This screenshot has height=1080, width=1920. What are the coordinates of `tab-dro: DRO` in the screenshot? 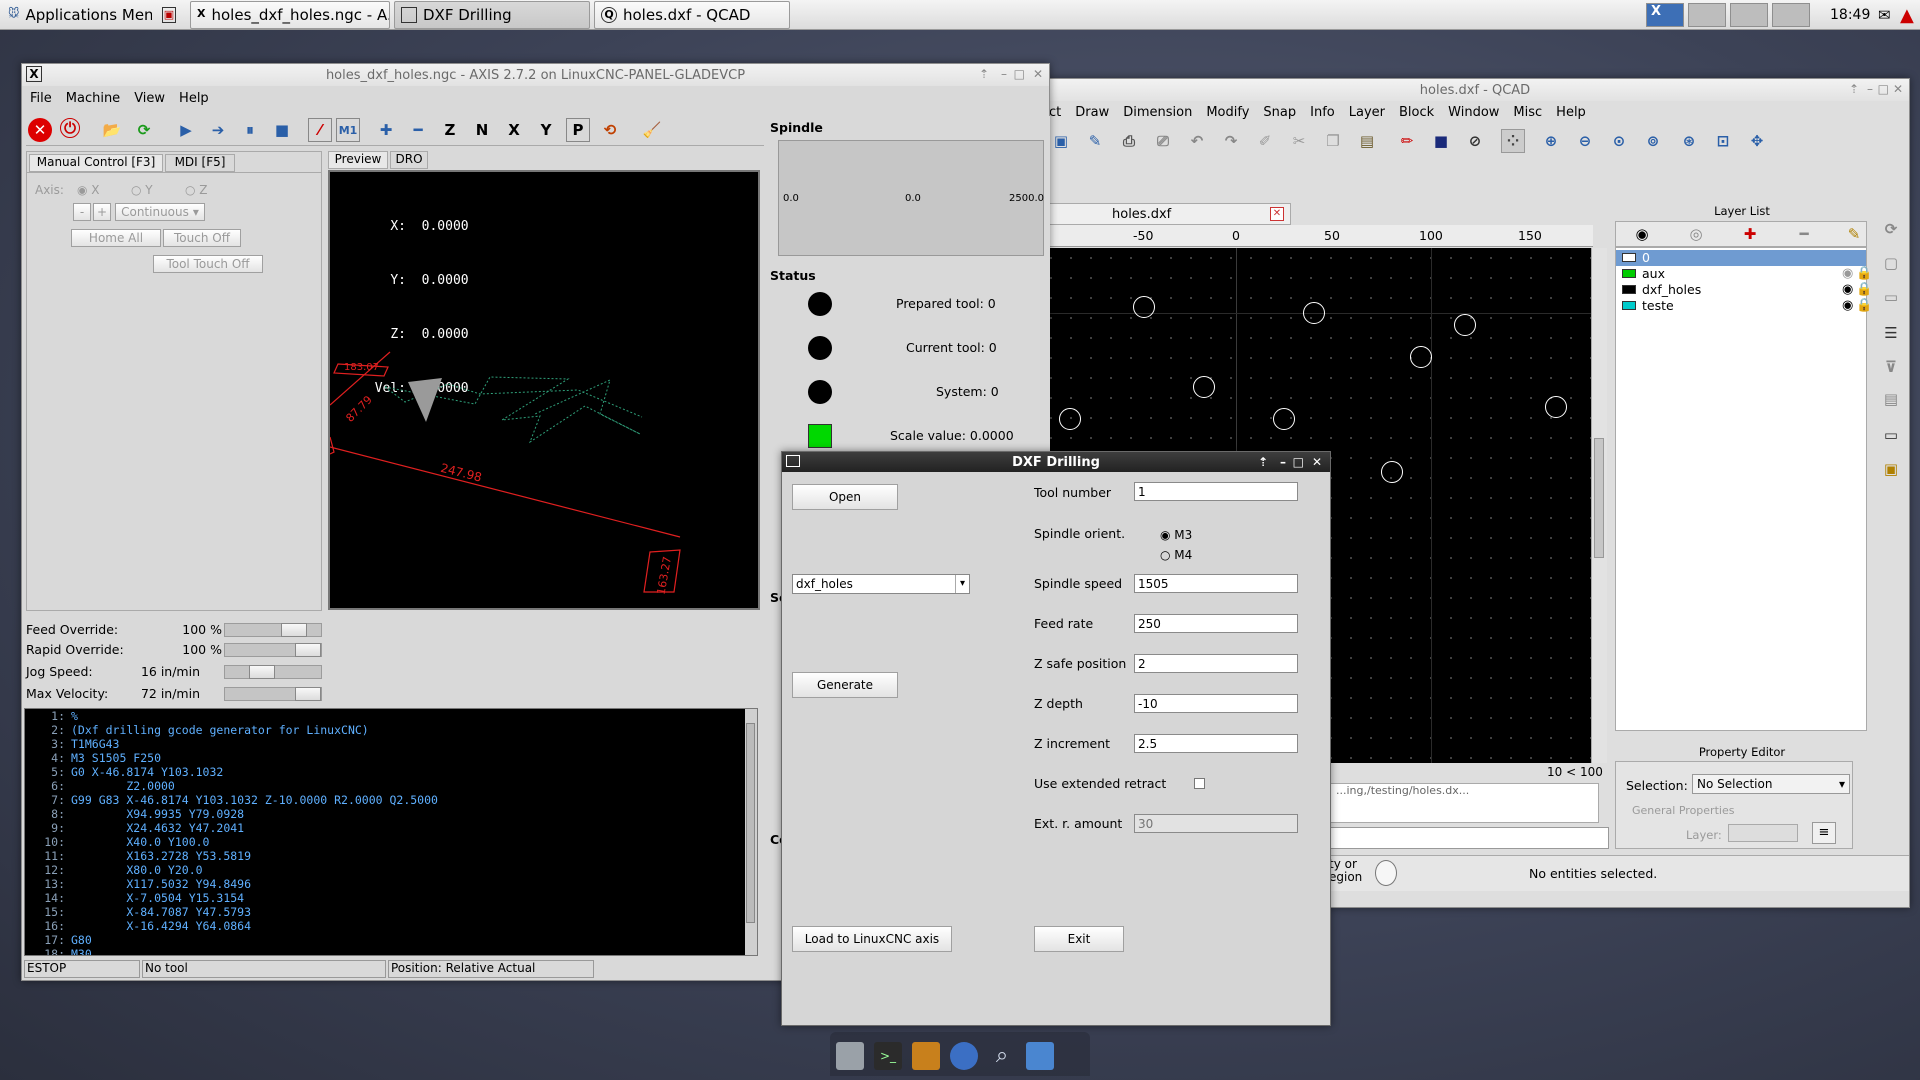 It's located at (409, 160).